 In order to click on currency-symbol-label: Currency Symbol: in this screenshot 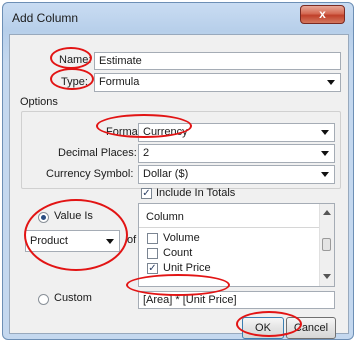, I will do `click(90, 174)`.